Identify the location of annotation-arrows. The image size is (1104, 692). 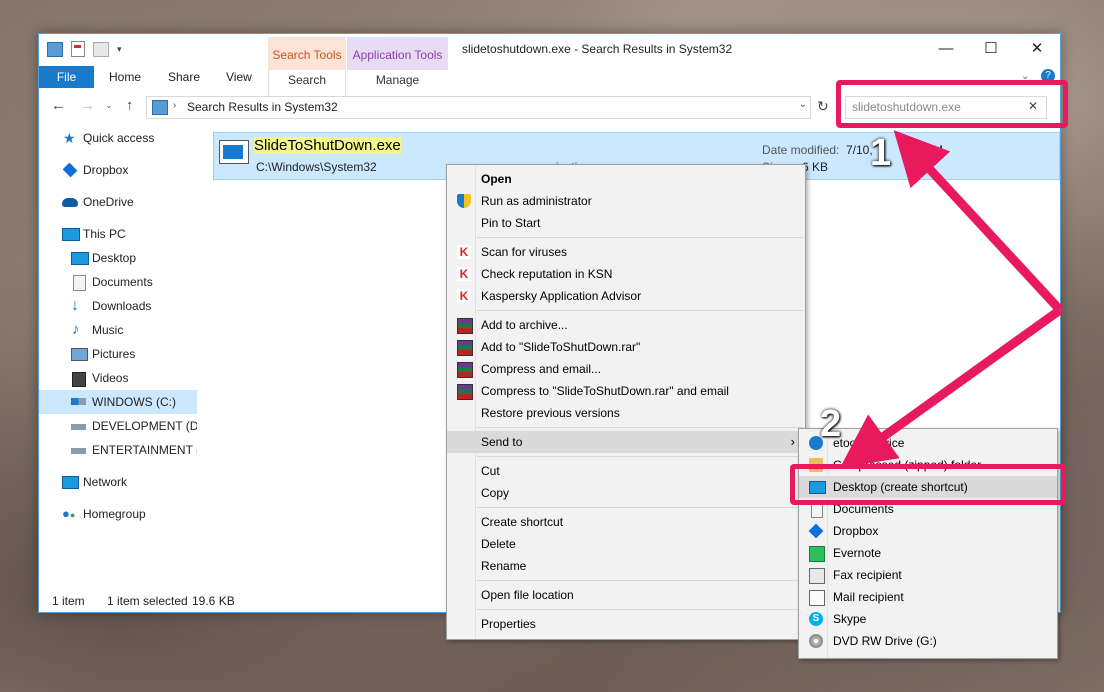
(952, 299).